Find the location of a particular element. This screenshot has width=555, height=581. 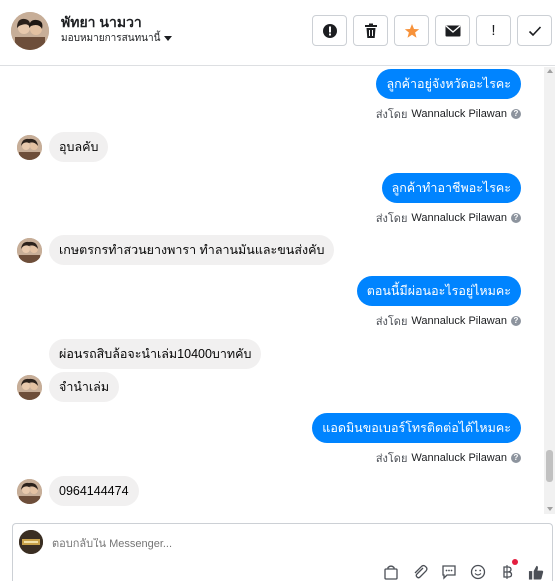

attach-button is located at coordinates (420, 572).